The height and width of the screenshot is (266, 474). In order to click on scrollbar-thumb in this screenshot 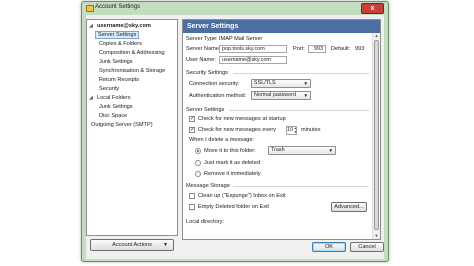, I will do `click(376, 135)`.